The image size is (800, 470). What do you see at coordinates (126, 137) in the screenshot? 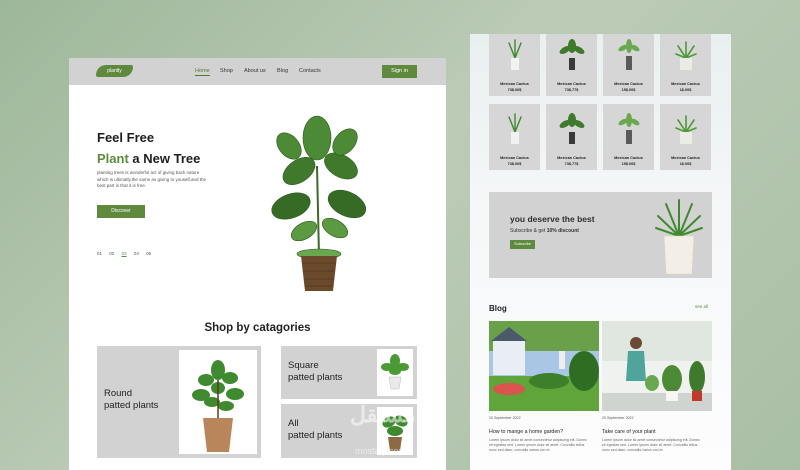
I see `hero-title-line1: Feel Free` at bounding box center [126, 137].